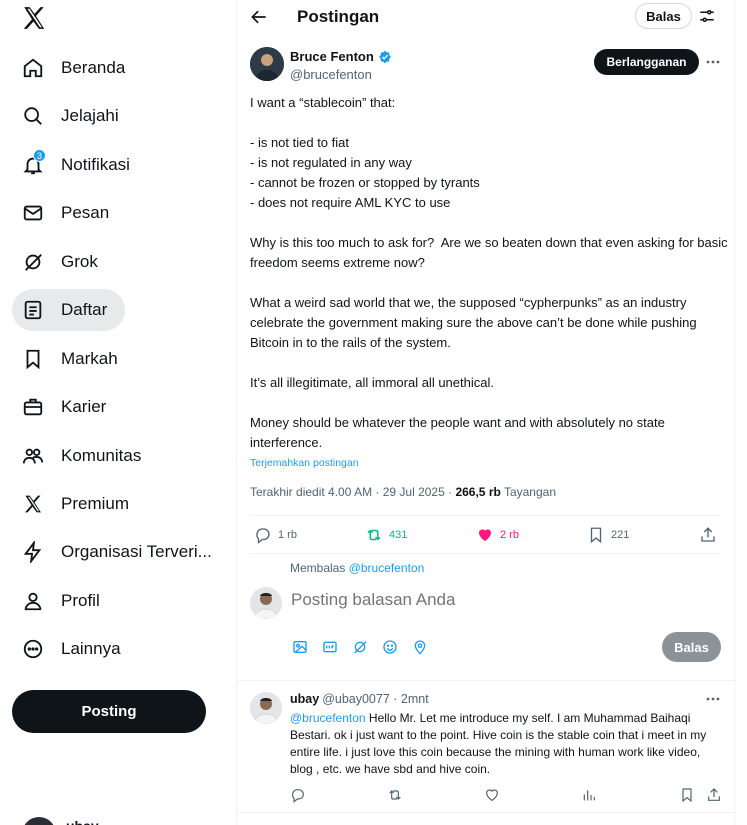  What do you see at coordinates (398, 535) in the screenshot?
I see `repost-count: 431` at bounding box center [398, 535].